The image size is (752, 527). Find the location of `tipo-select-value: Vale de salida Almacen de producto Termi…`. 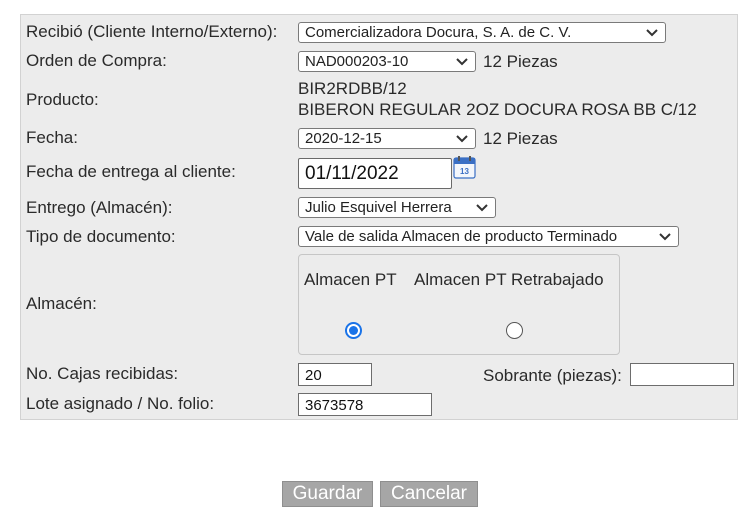

tipo-select-value: Vale de salida Almacen de producto Termi… is located at coordinates (461, 236).